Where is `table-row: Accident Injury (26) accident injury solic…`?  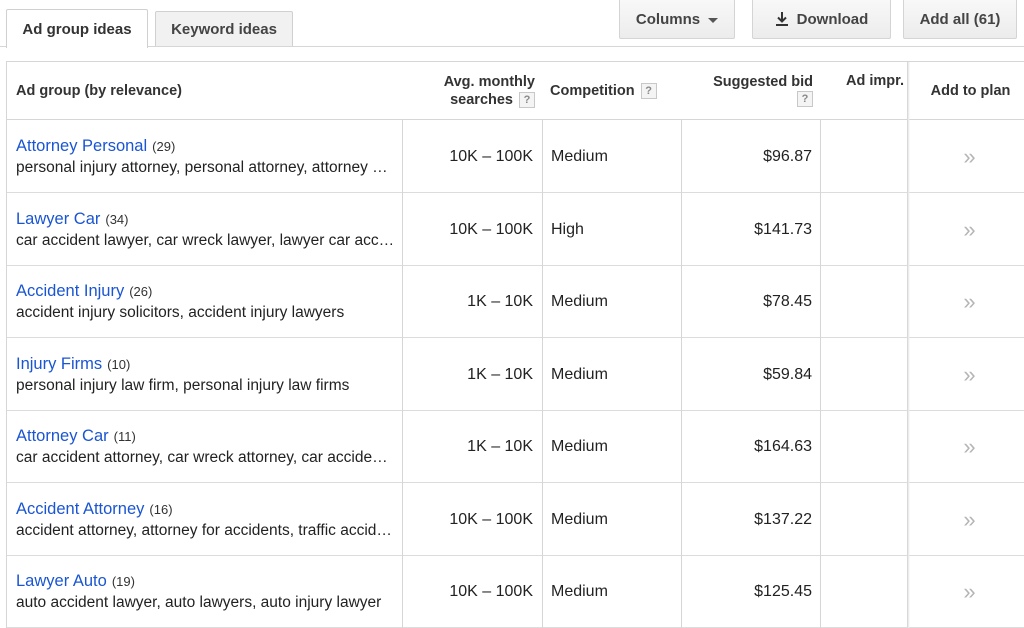 table-row: Accident Injury (26) accident injury solic… is located at coordinates (515, 302).